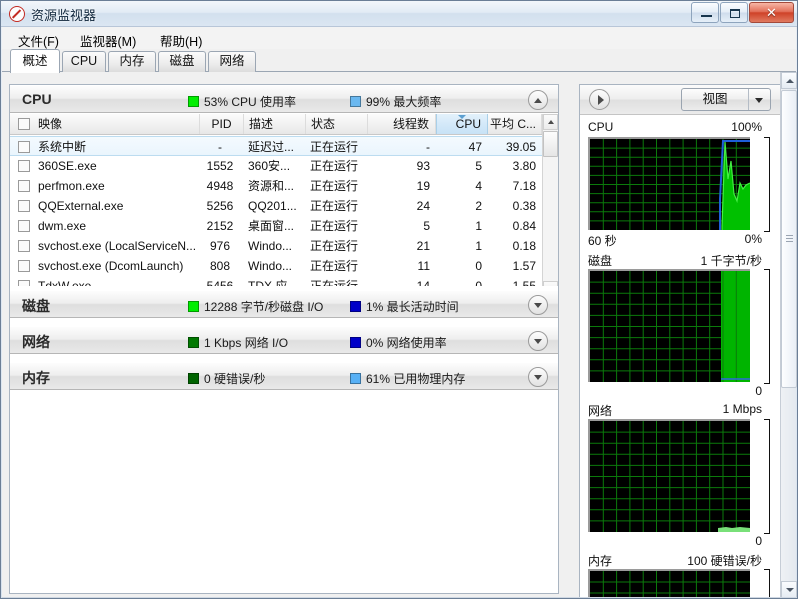  Describe the element at coordinates (37, 99) in the screenshot. I see `section-title-cpu: CPU` at that location.